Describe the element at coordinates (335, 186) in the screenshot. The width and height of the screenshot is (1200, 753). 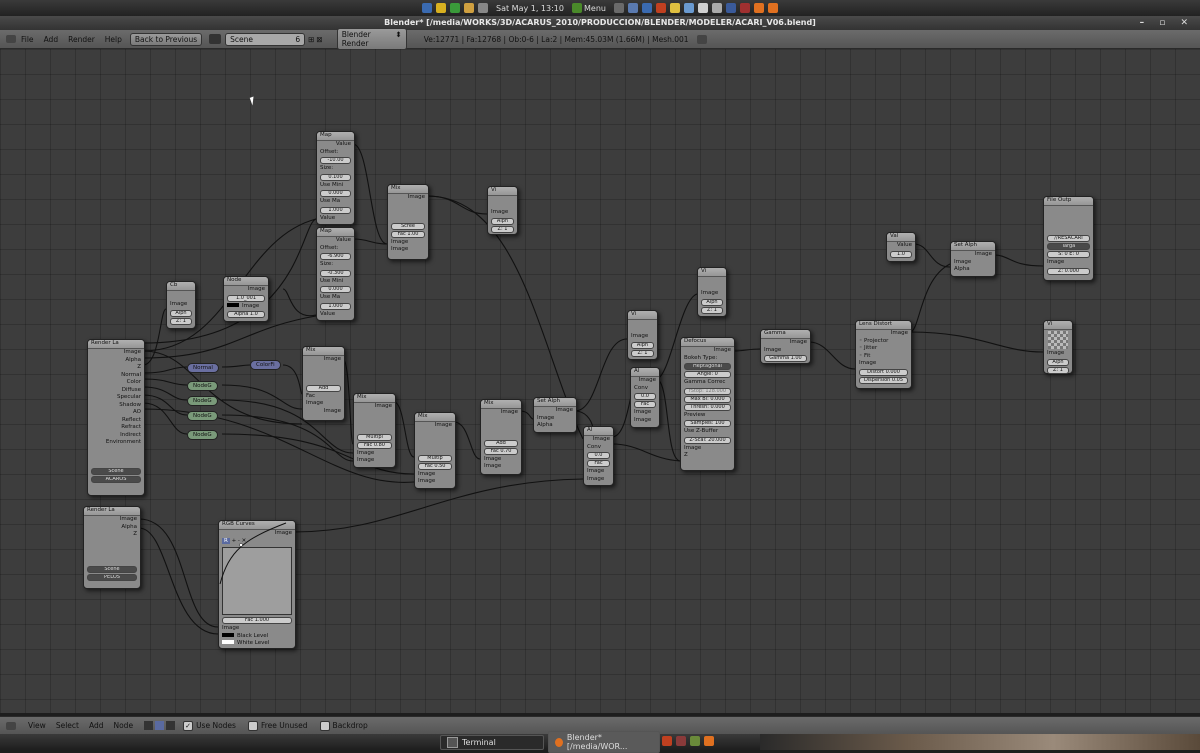
I see `use-min-checkbox: Use Mini` at that location.